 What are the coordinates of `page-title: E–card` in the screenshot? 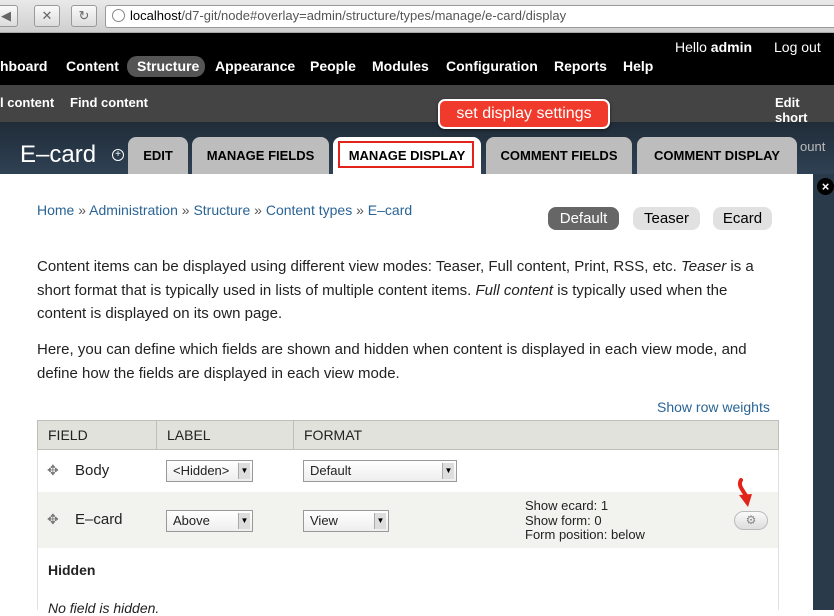 It's located at (58, 154).